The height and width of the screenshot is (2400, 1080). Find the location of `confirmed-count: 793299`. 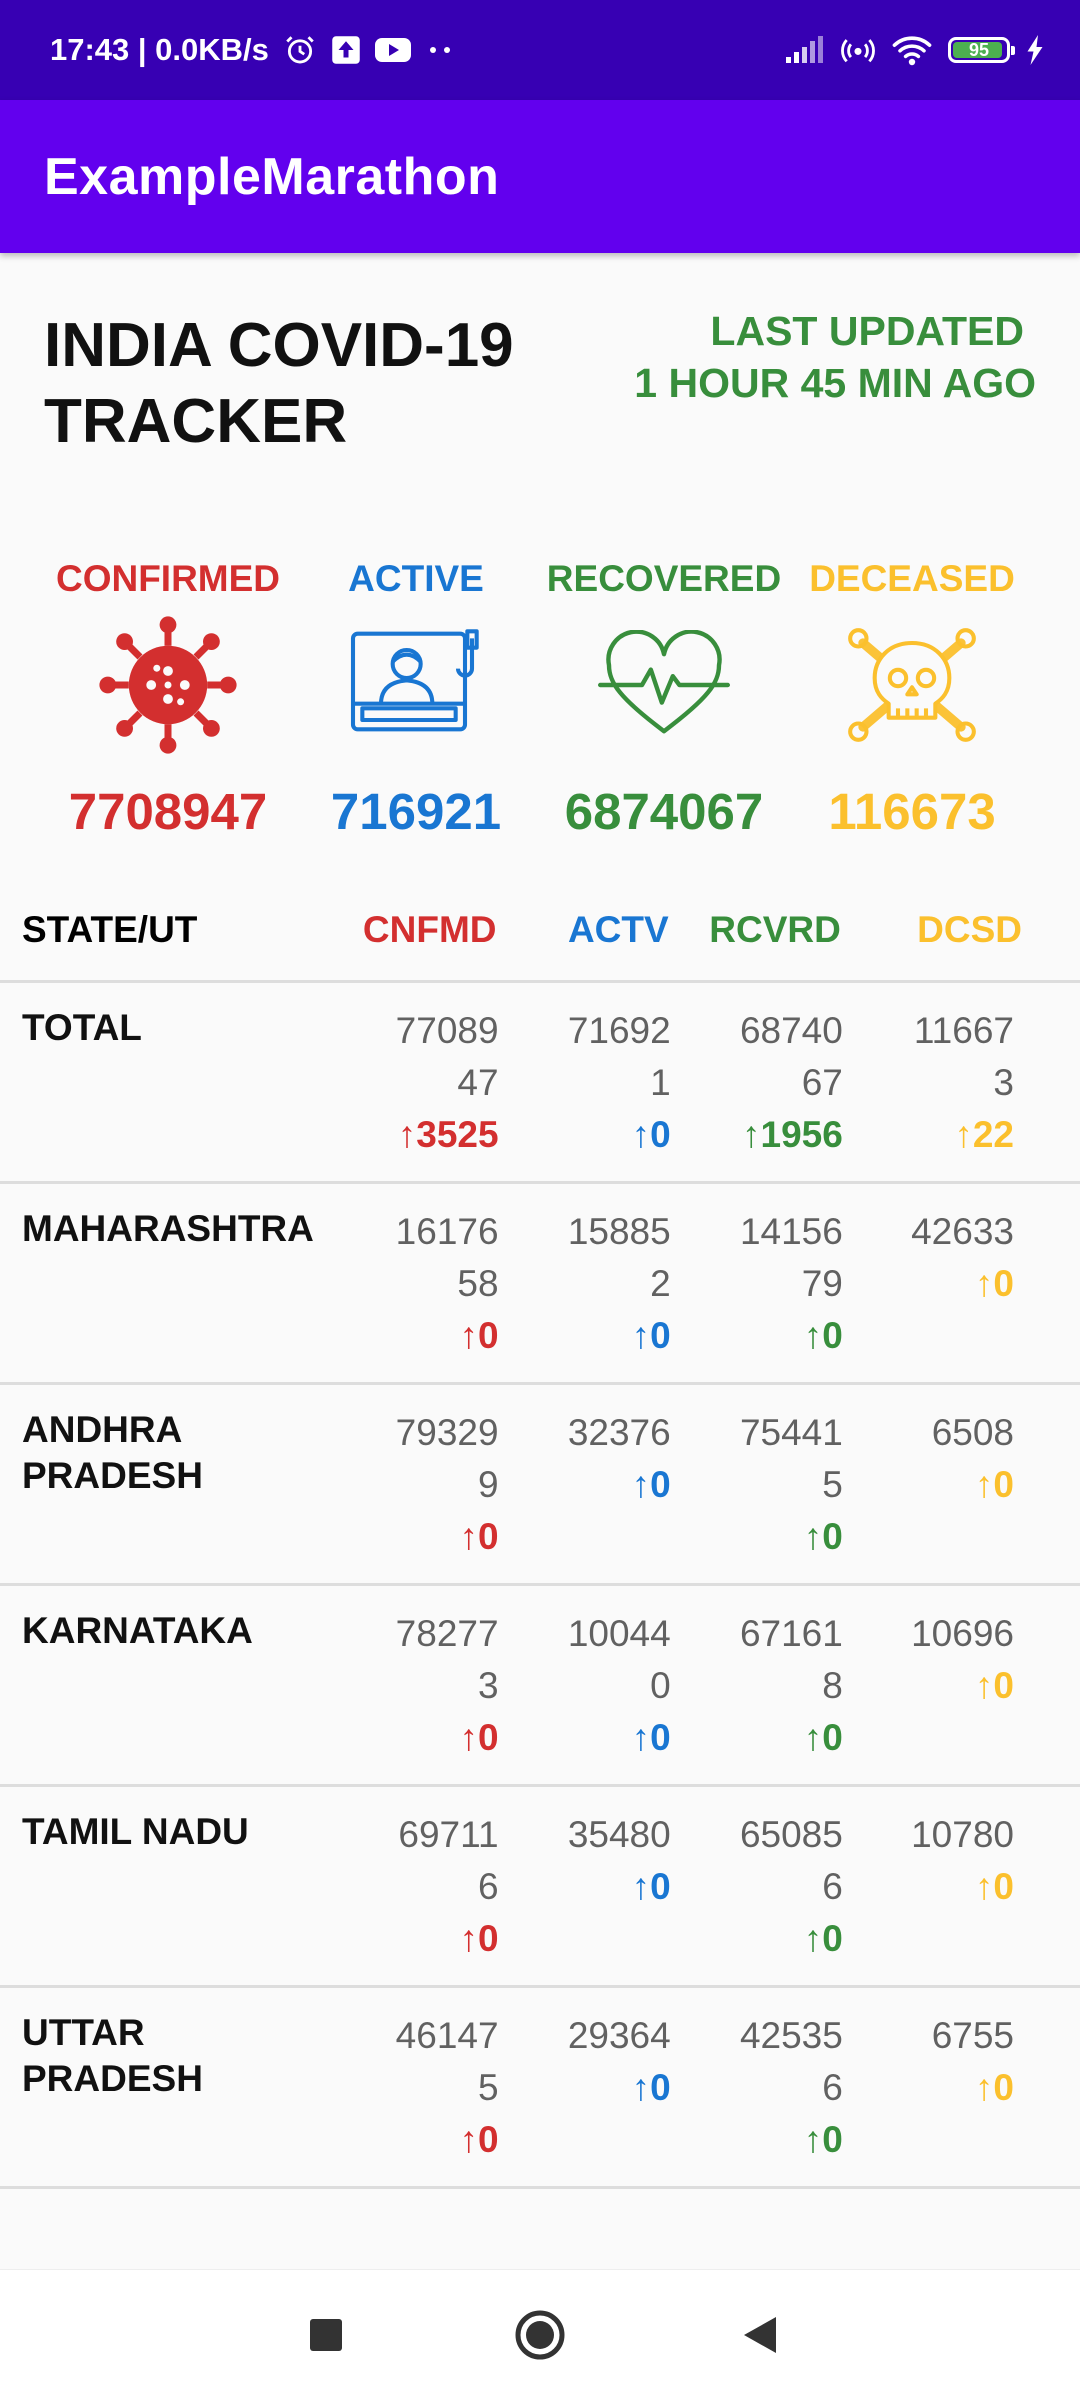

confirmed-count: 793299 is located at coordinates (447, 1458).